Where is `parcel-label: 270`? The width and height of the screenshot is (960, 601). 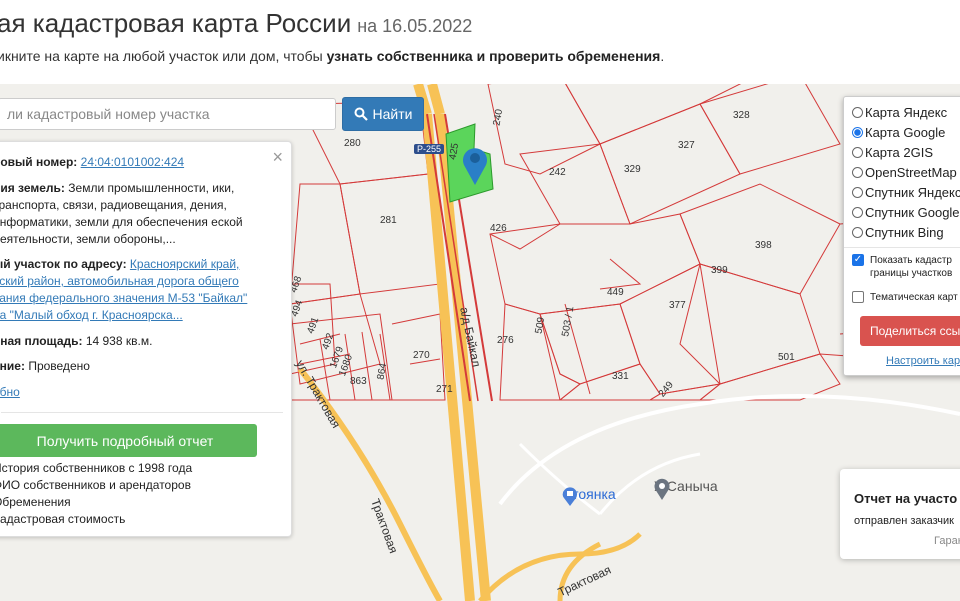
parcel-label: 270 is located at coordinates (421, 355).